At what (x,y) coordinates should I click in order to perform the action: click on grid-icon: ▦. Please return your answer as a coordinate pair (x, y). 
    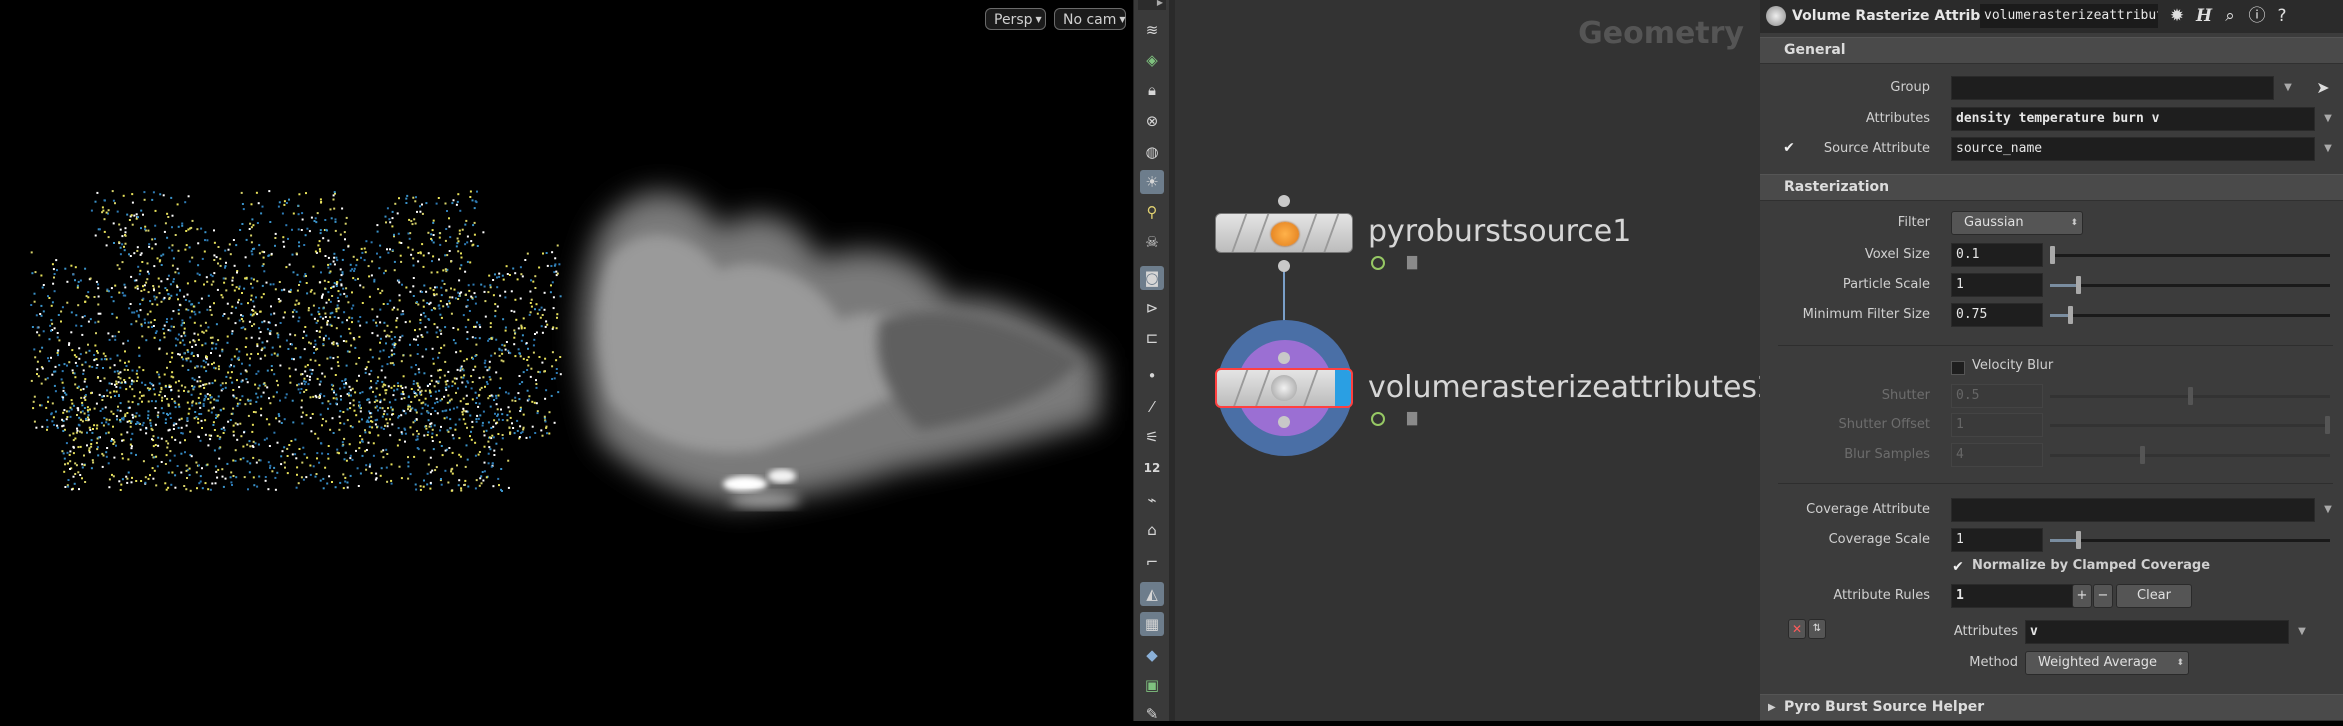
    Looking at the image, I should click on (1152, 624).